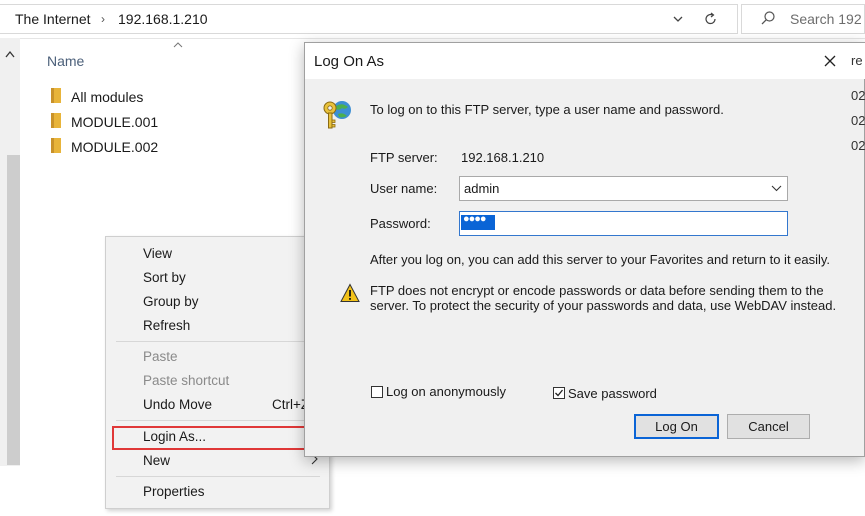 This screenshot has width=865, height=516. I want to click on warning-icon, so click(350, 292).